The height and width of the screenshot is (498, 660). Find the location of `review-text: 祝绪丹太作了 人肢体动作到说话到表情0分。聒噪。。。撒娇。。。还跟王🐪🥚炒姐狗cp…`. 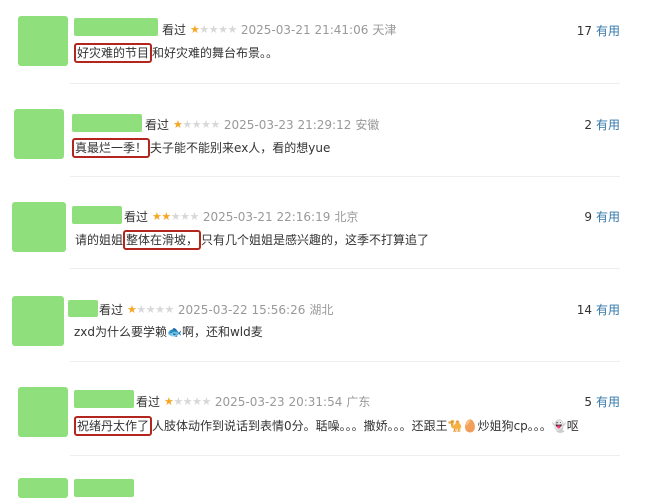

review-text: 祝绪丹太作了 人肢体动作到说话到表情0分。聒噪。。。撒娇。。。还跟王🐪🥚炒姐狗cp… is located at coordinates (326, 426).